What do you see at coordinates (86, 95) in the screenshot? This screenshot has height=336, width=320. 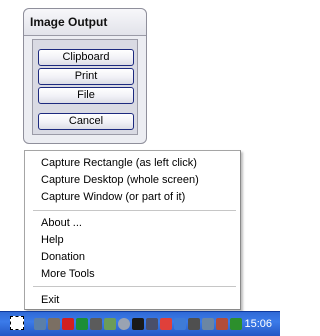 I see `file-button: File` at bounding box center [86, 95].